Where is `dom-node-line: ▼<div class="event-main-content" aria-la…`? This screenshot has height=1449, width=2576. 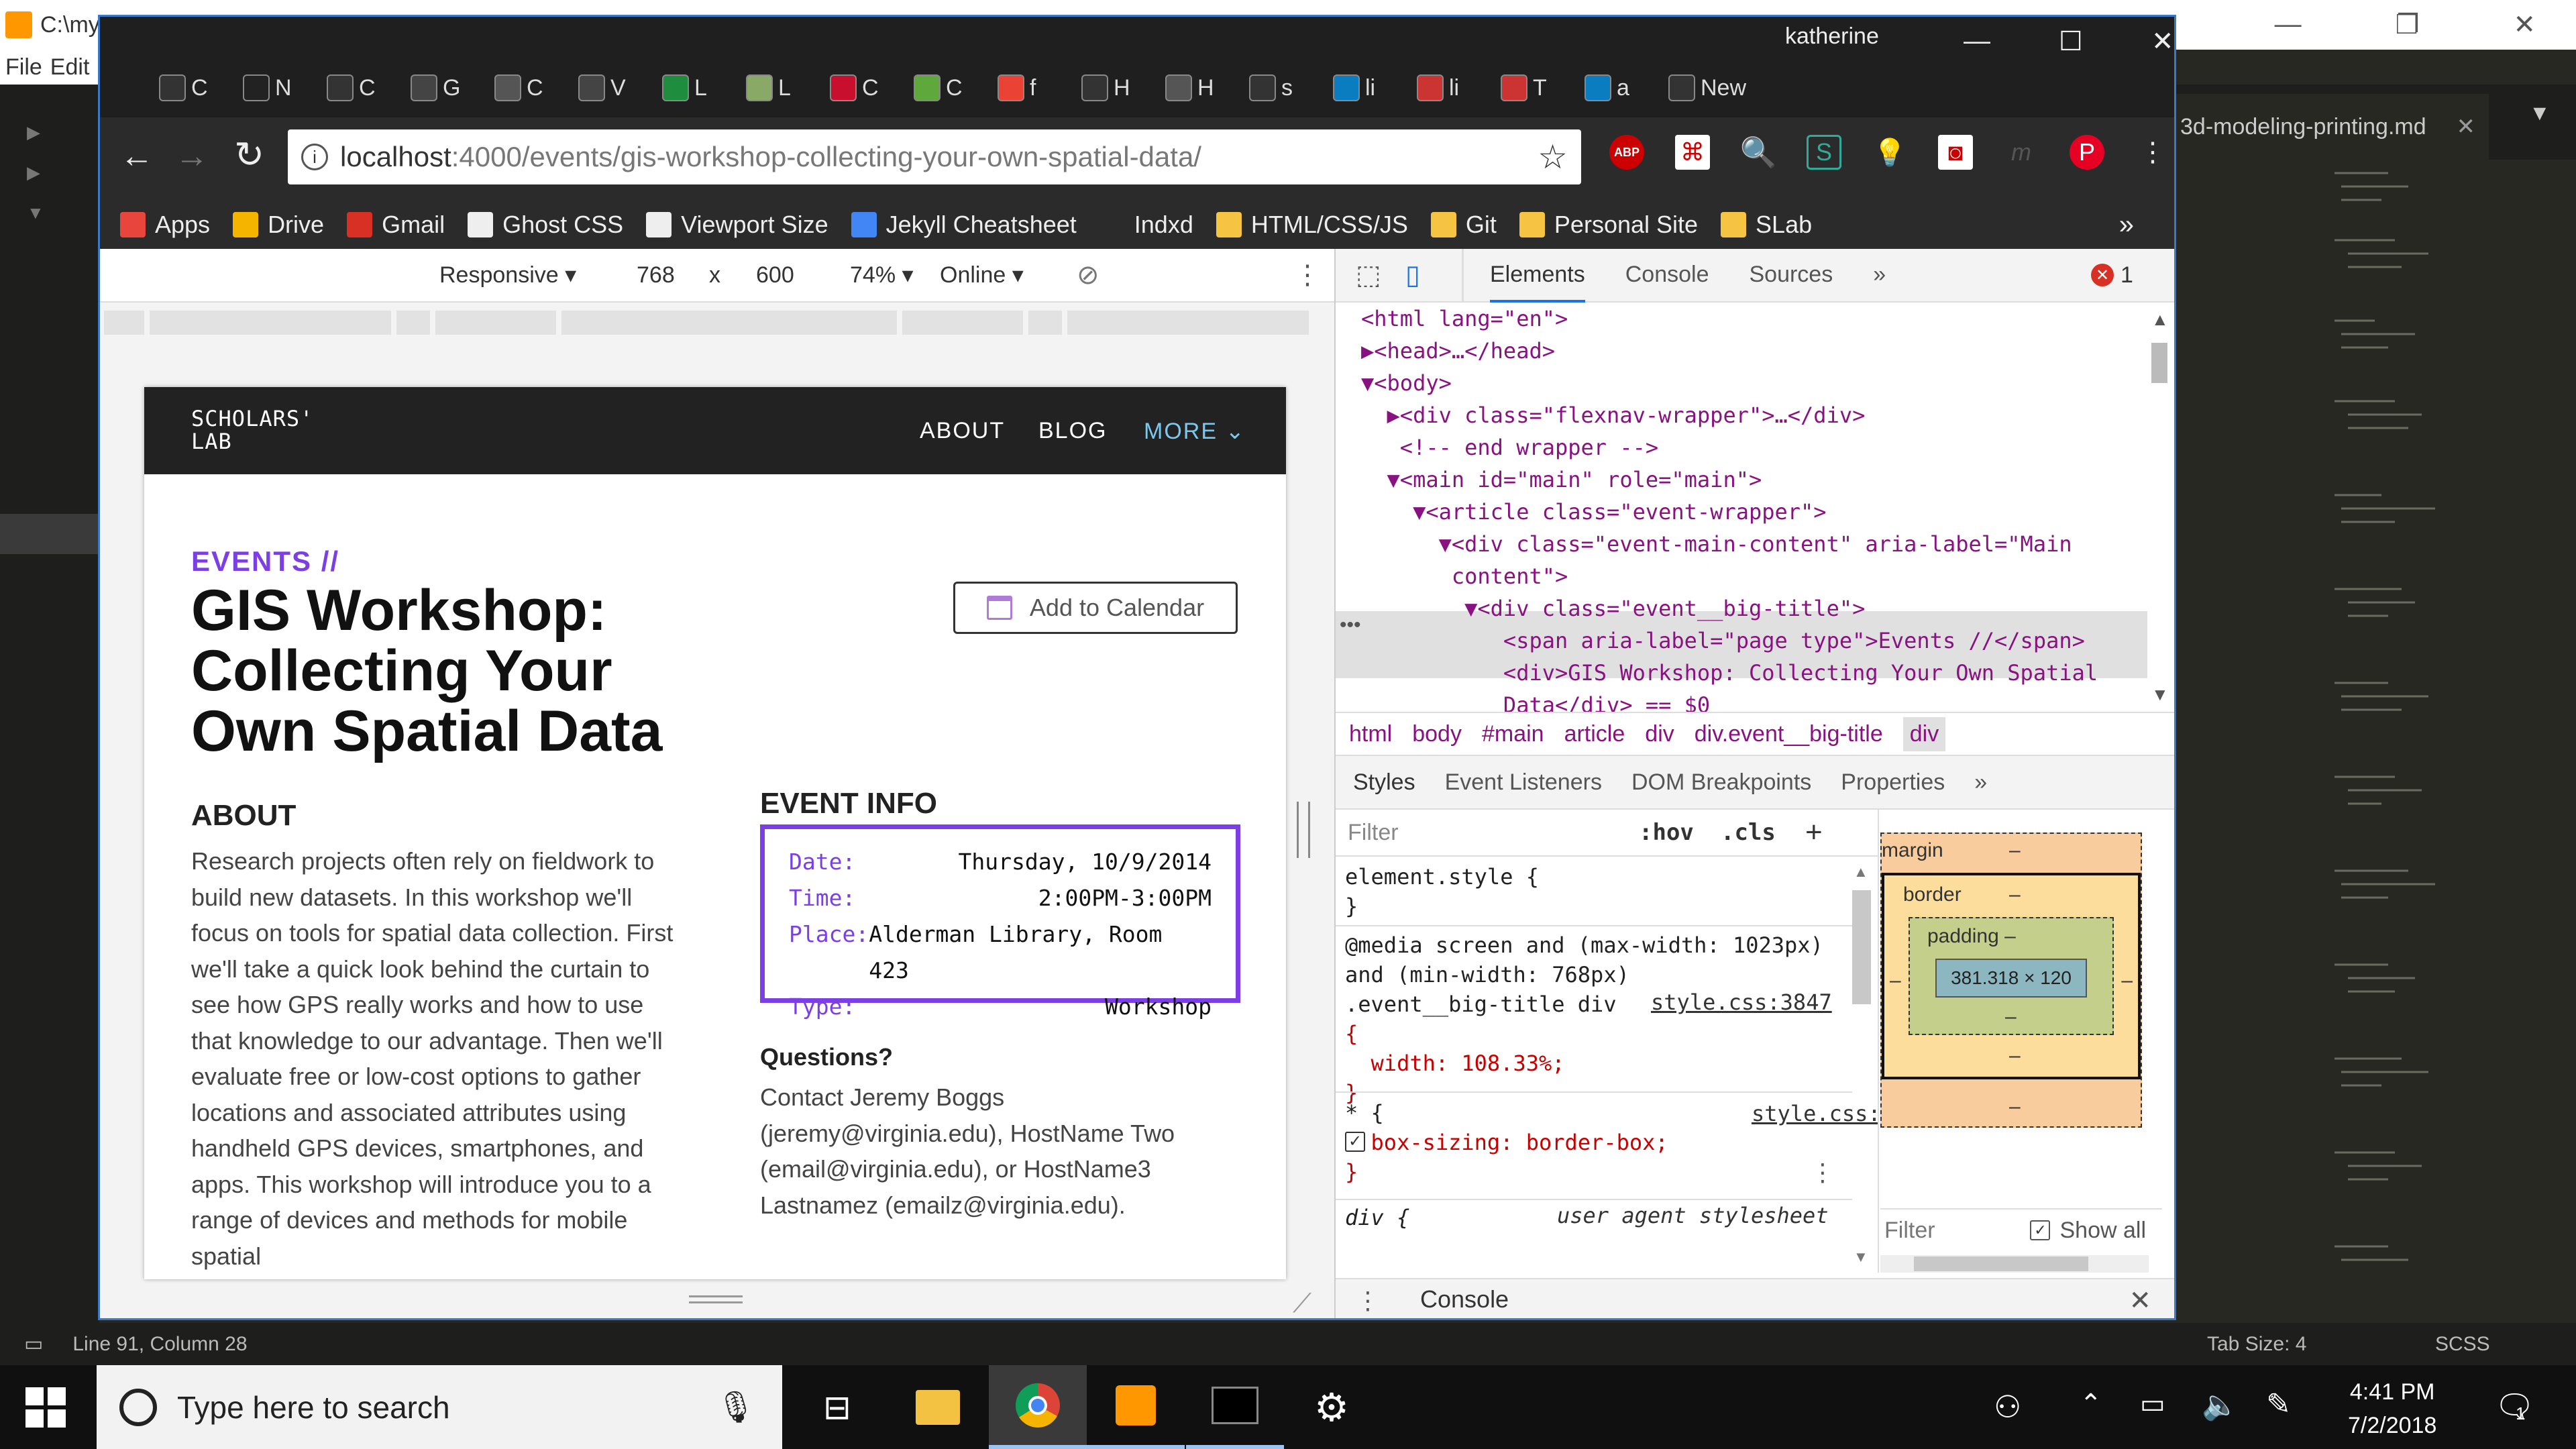
dom-node-line: ▼<div class="event-main-content" aria-la… is located at coordinates (1729, 544).